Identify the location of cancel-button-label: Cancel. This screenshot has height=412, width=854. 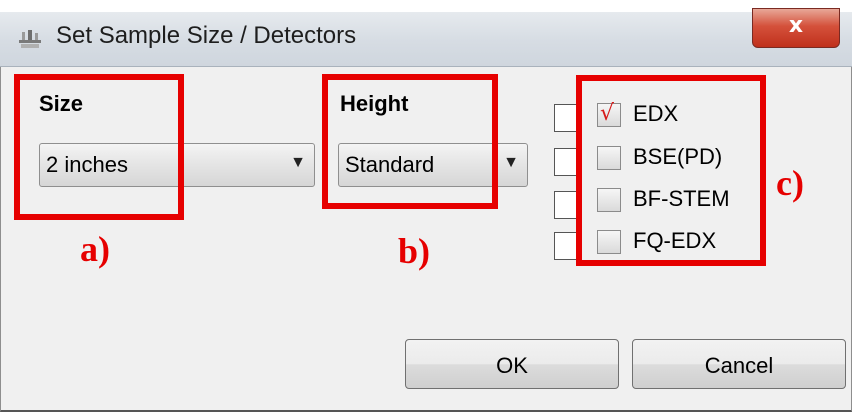
(739, 365).